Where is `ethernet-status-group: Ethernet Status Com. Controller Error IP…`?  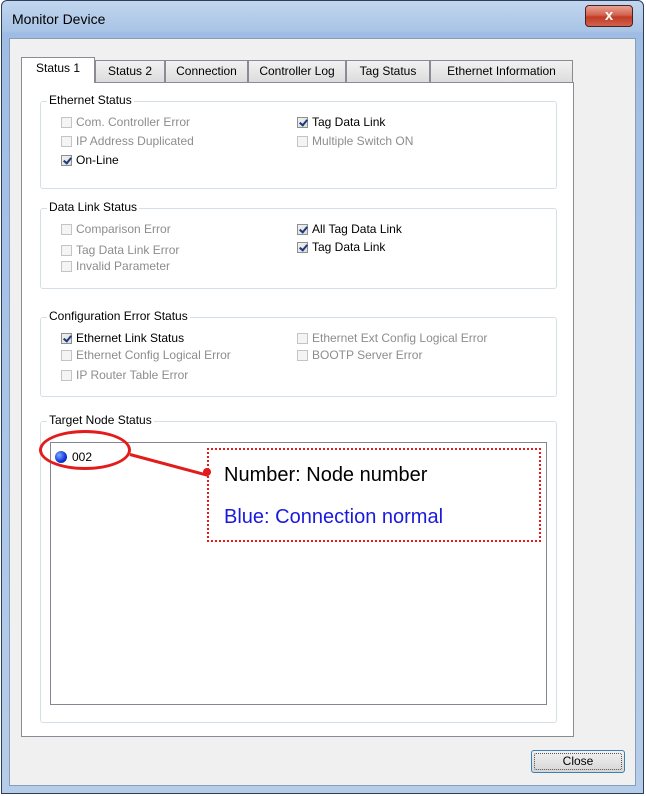
ethernet-status-group: Ethernet Status Com. Controller Error IP… is located at coordinates (298, 141).